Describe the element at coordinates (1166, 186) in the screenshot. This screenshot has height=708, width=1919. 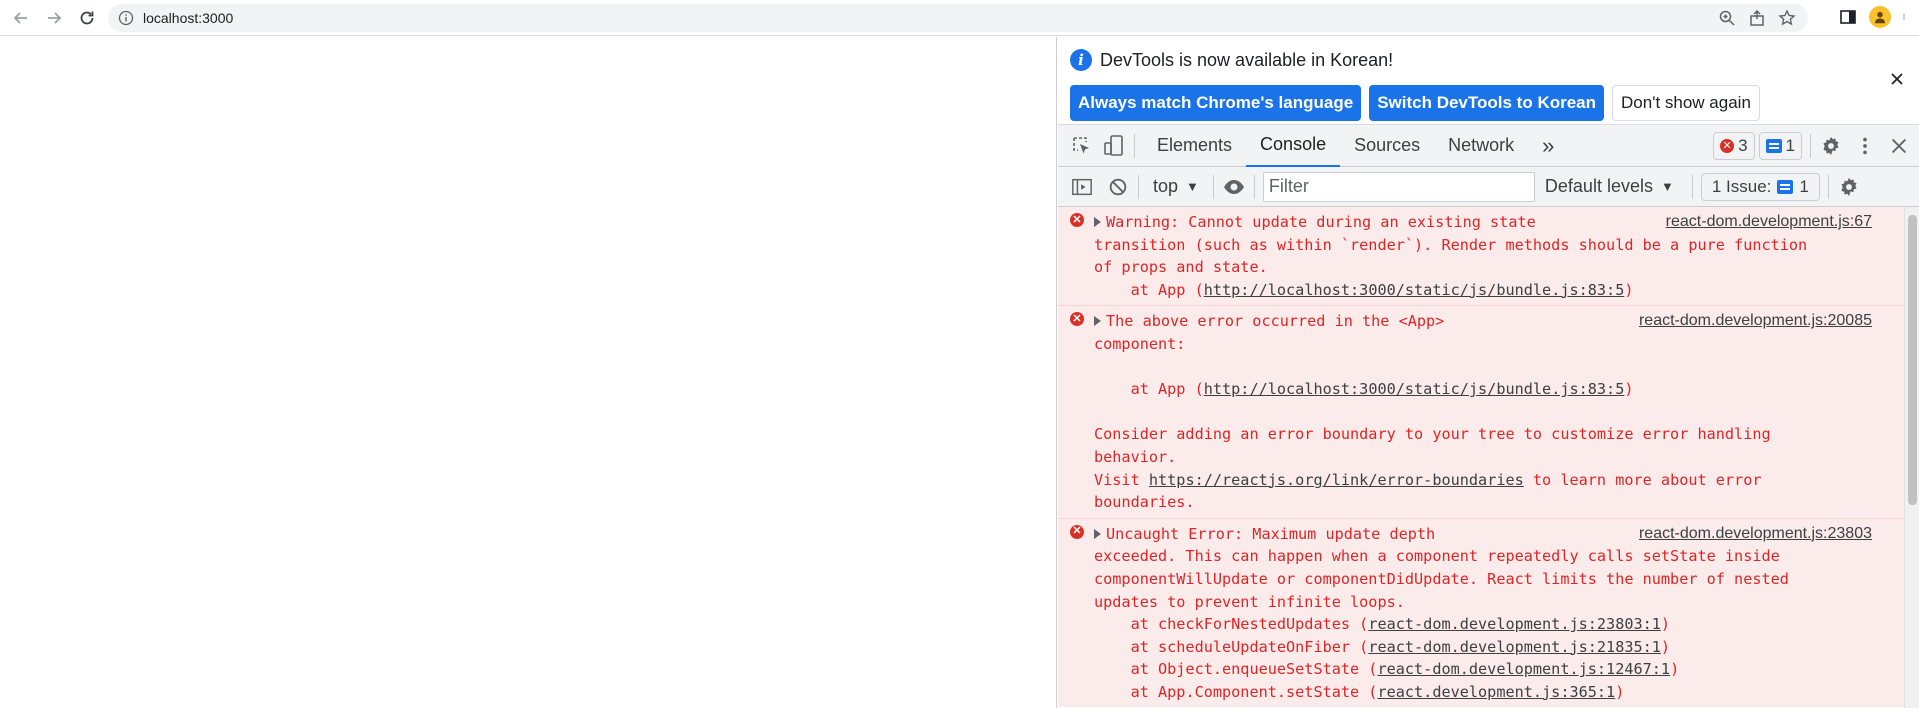
I see `context-value: top` at that location.